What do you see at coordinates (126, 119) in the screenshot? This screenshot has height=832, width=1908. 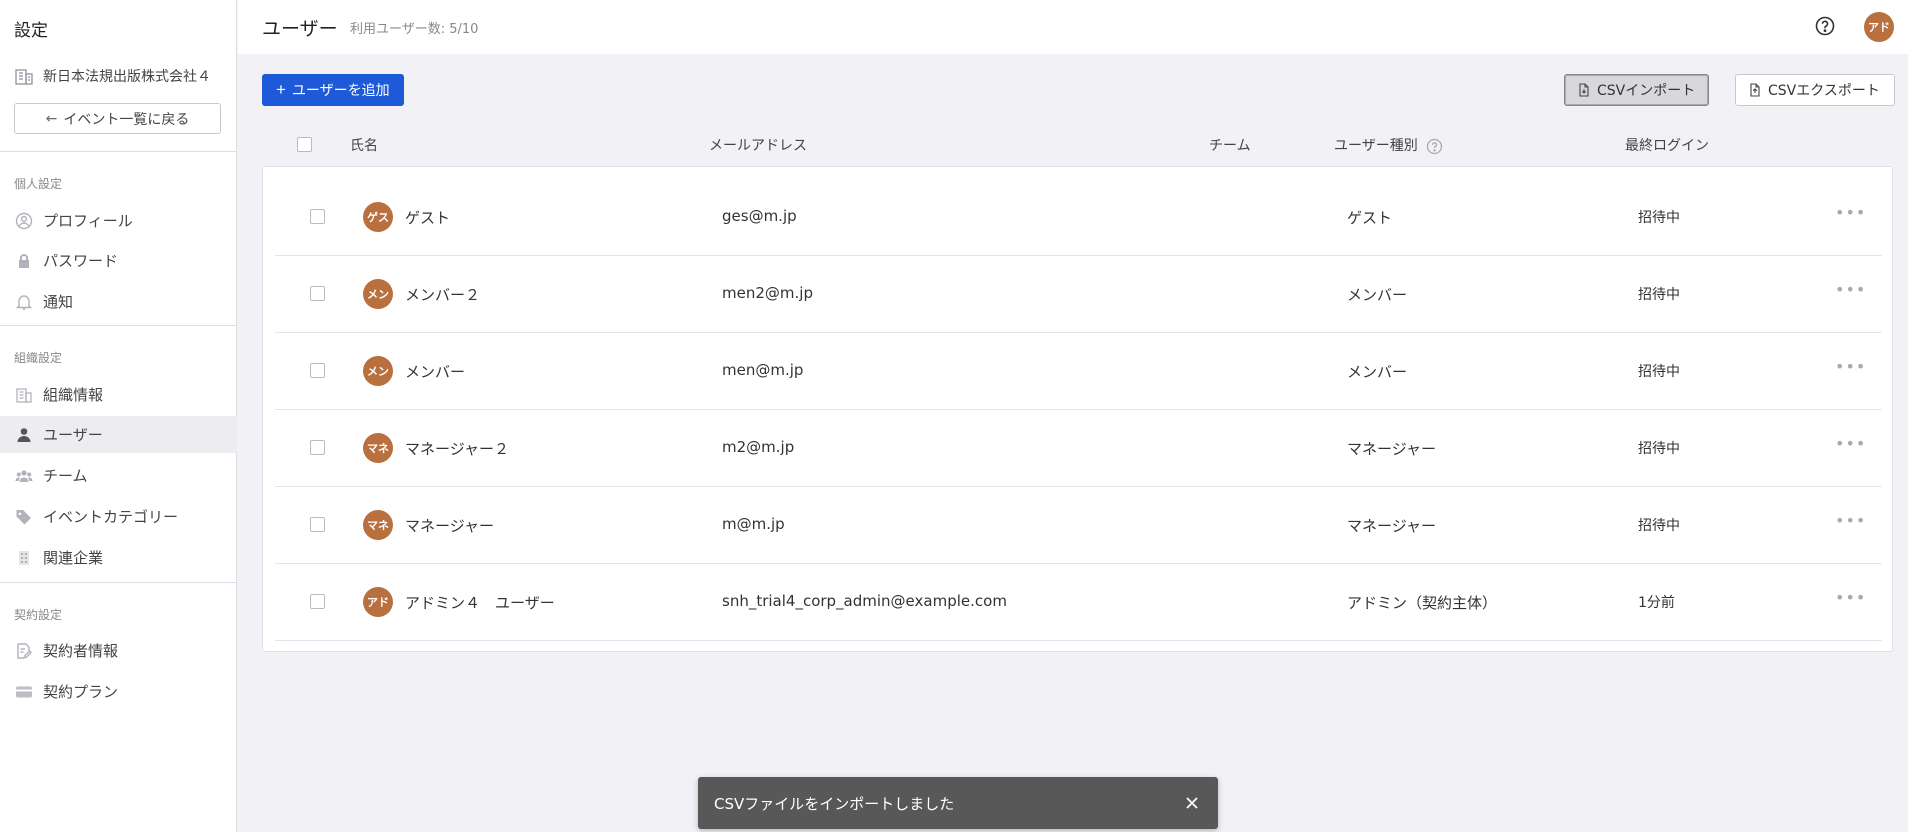 I see `back-to-events-label: イベント一覧に戻る` at bounding box center [126, 119].